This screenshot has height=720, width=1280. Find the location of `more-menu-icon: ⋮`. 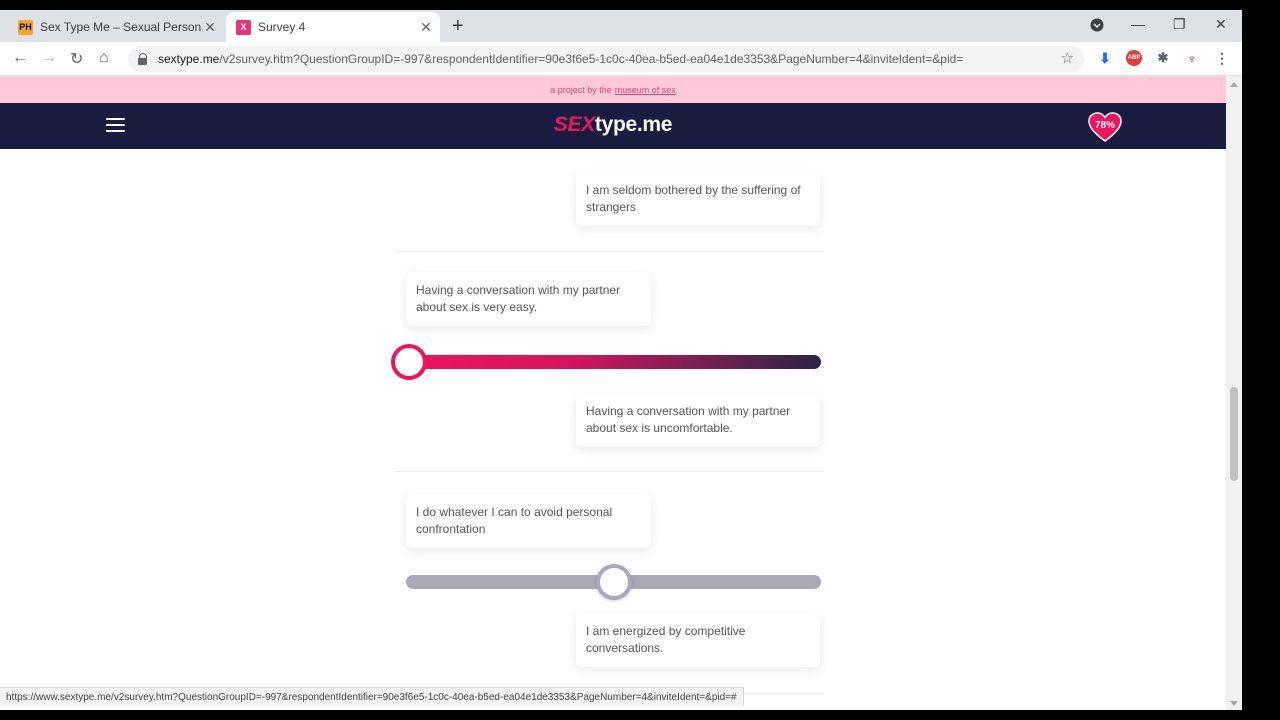

more-menu-icon: ⋮ is located at coordinates (1222, 58).